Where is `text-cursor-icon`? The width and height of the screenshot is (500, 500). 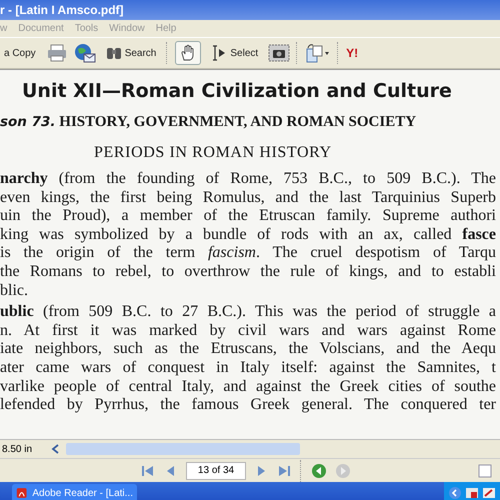 text-cursor-icon is located at coordinates (219, 53).